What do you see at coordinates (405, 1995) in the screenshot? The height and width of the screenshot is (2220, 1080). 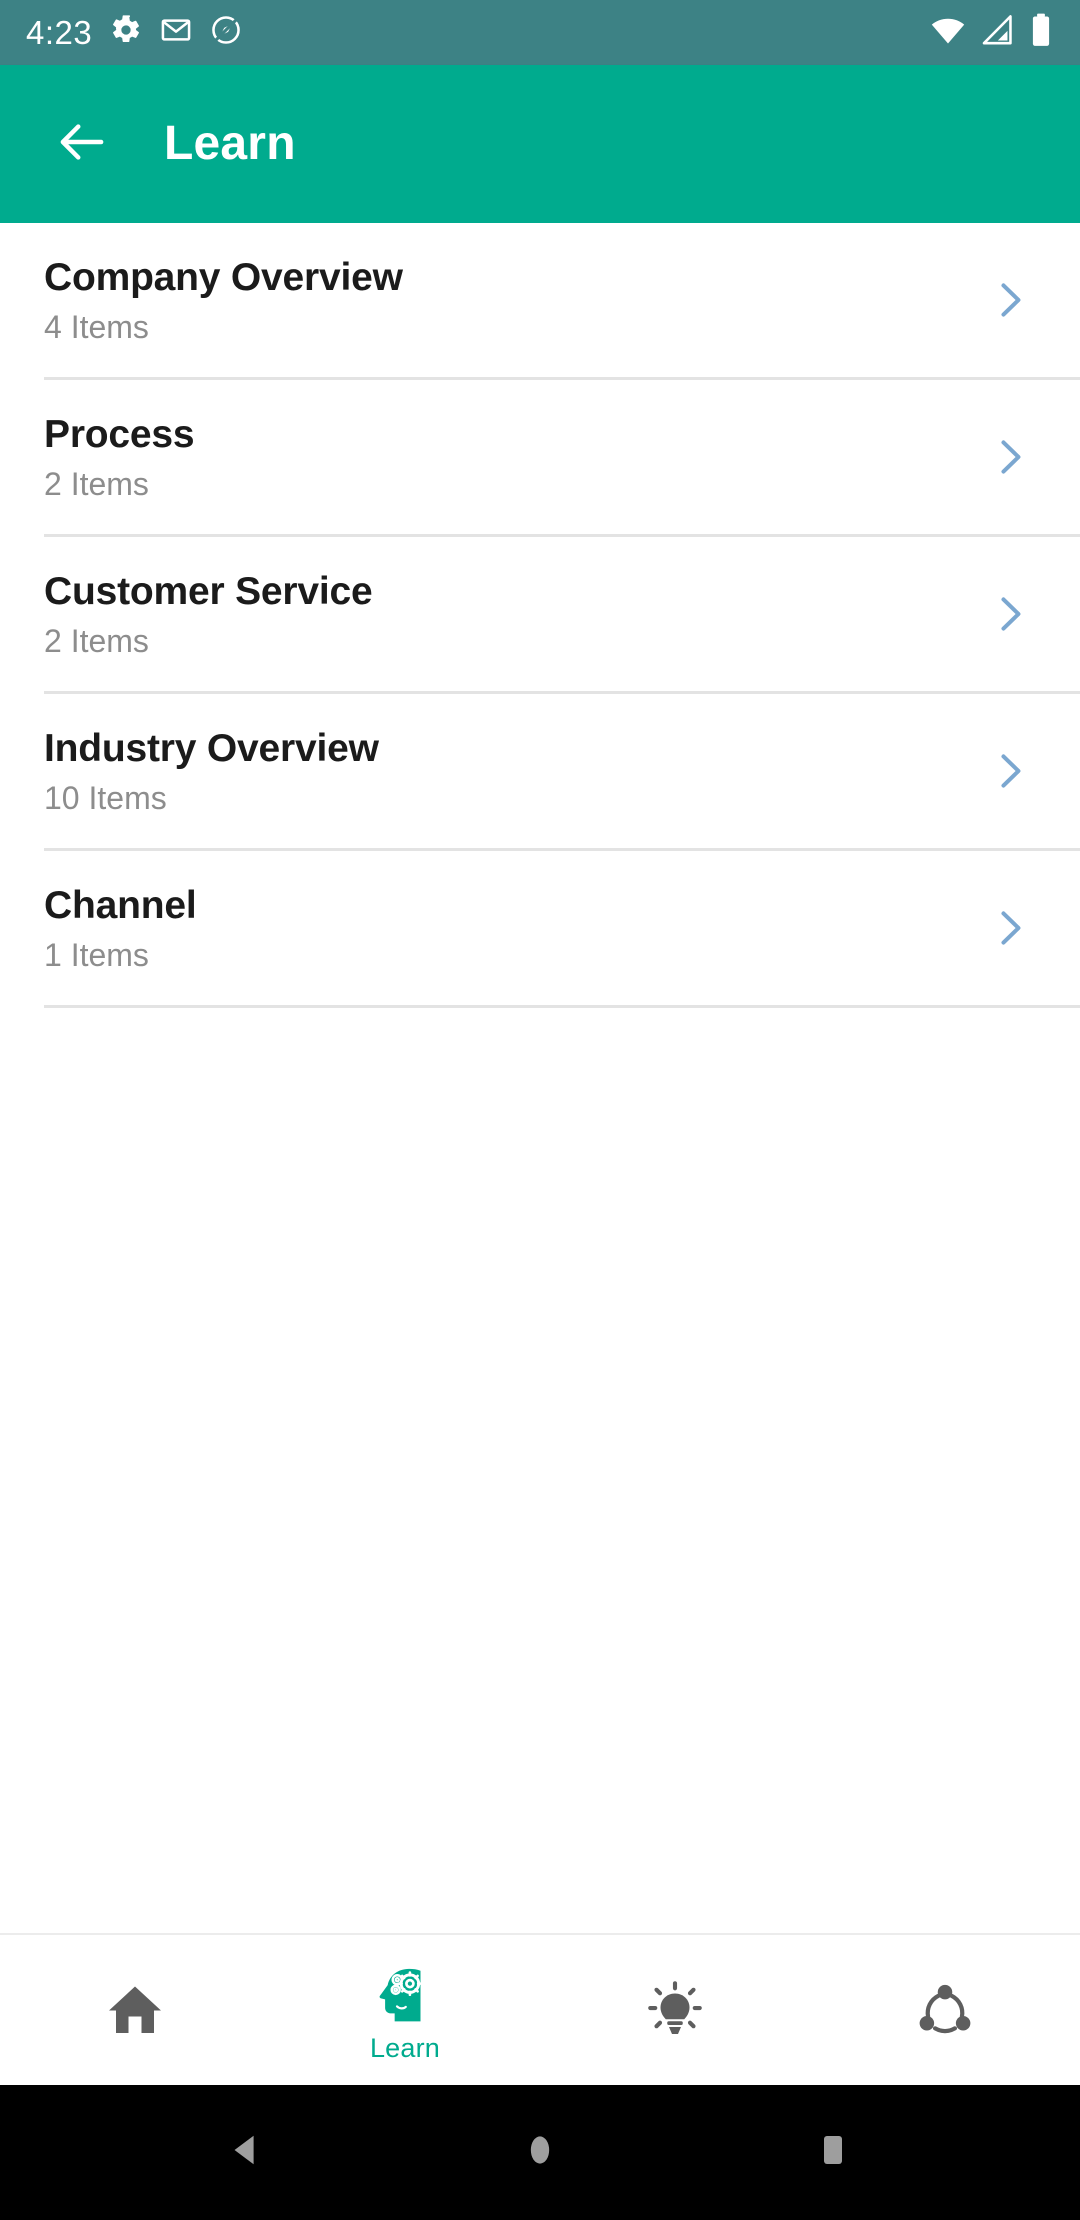 I see `head-gears-icon` at bounding box center [405, 1995].